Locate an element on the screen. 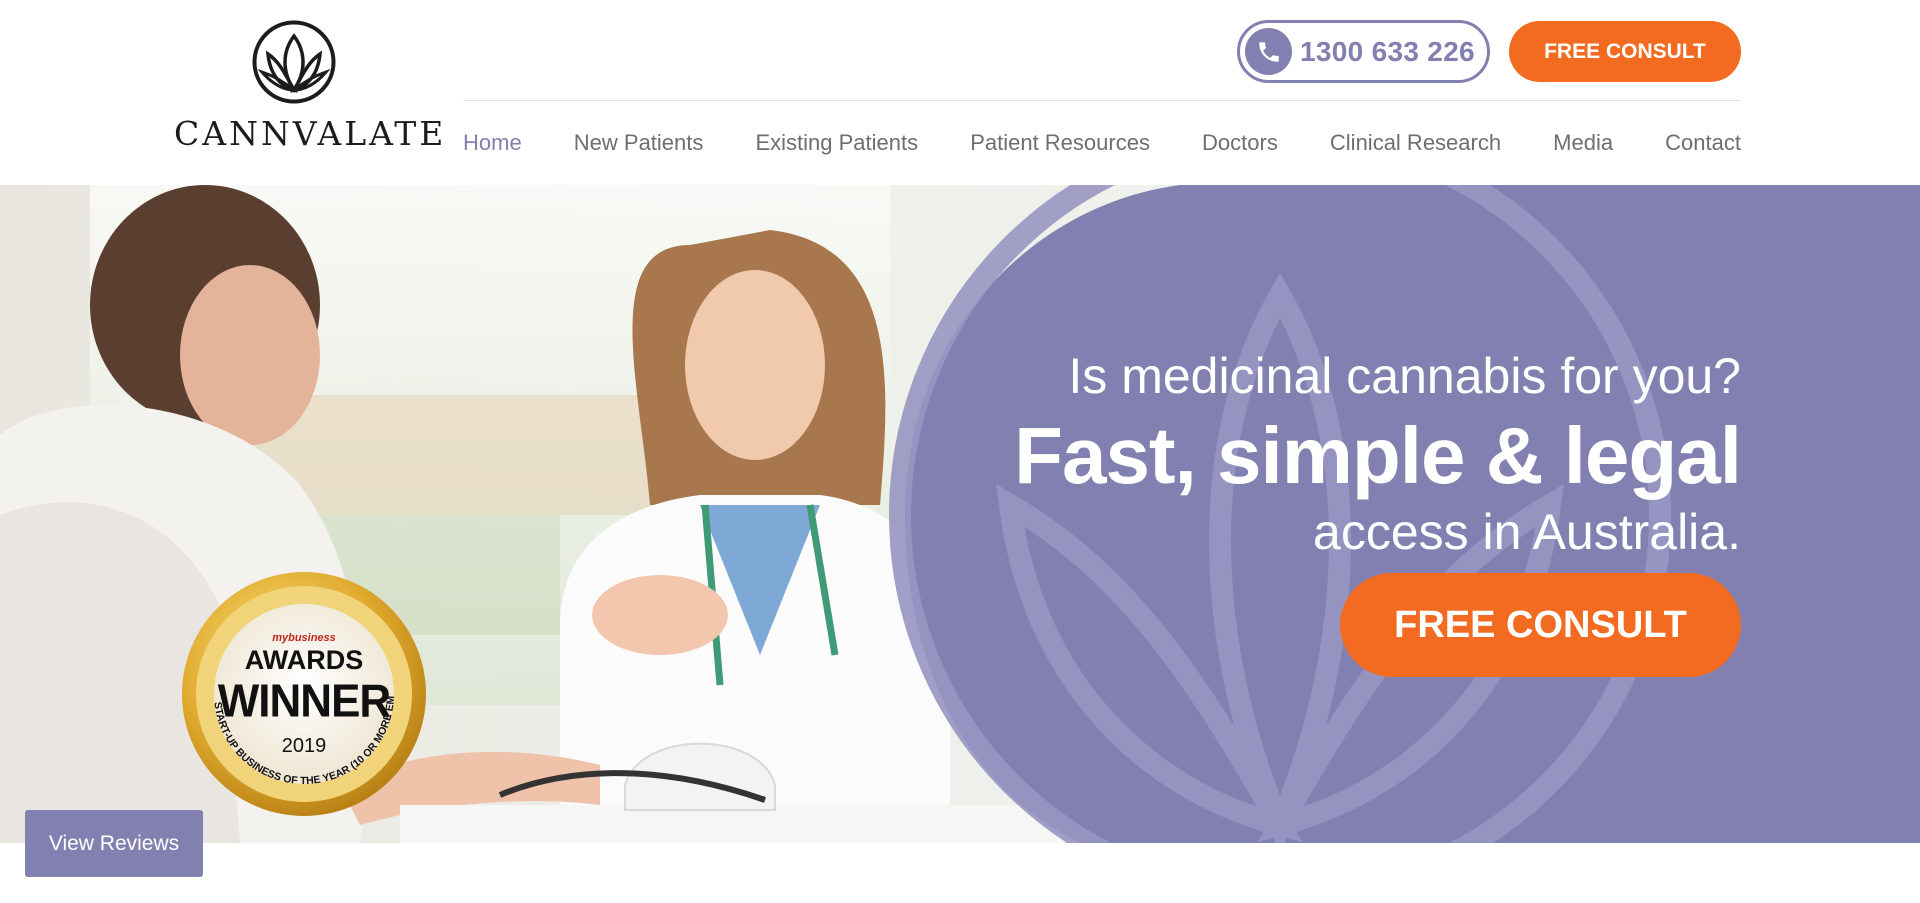 The height and width of the screenshot is (903, 1920). award-title: AWARDS is located at coordinates (304, 660).